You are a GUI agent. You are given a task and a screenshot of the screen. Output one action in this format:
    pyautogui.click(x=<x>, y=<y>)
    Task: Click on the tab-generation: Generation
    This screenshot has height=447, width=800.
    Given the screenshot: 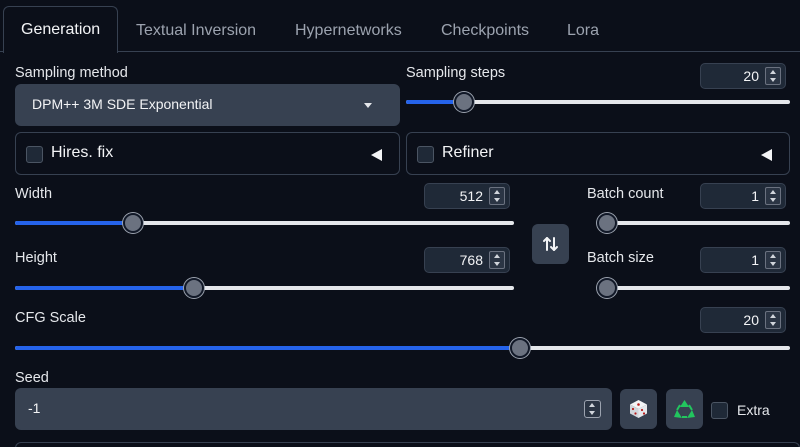 What is the action you would take?
    pyautogui.click(x=61, y=29)
    